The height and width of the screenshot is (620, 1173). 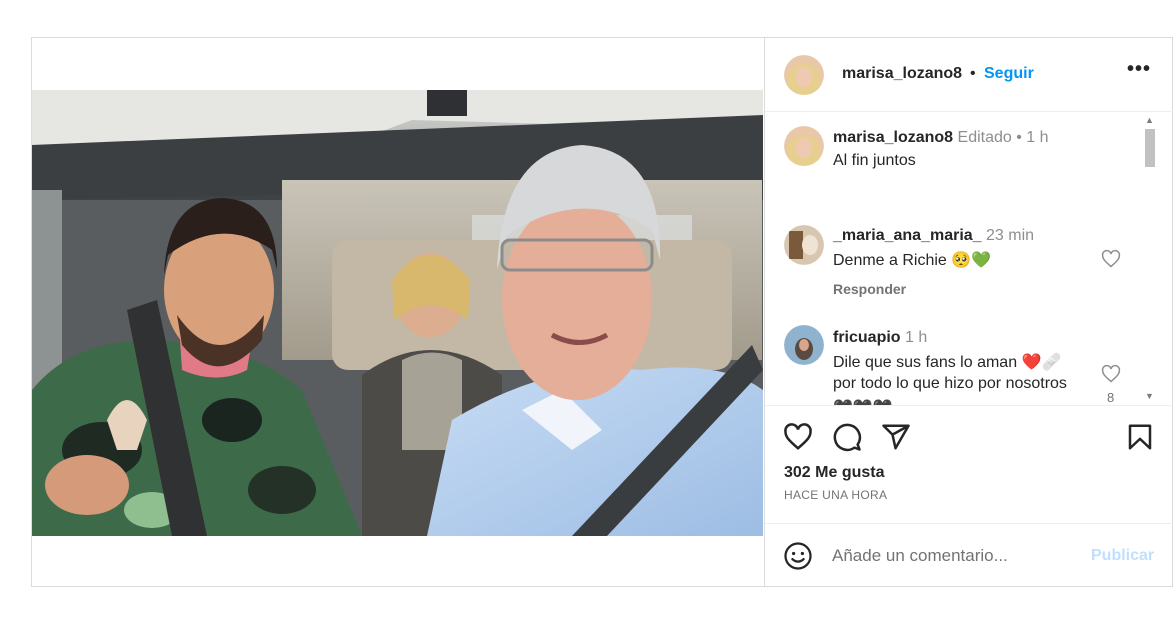 I want to click on comment-username: _maria_ana_maria_, so click(x=907, y=235).